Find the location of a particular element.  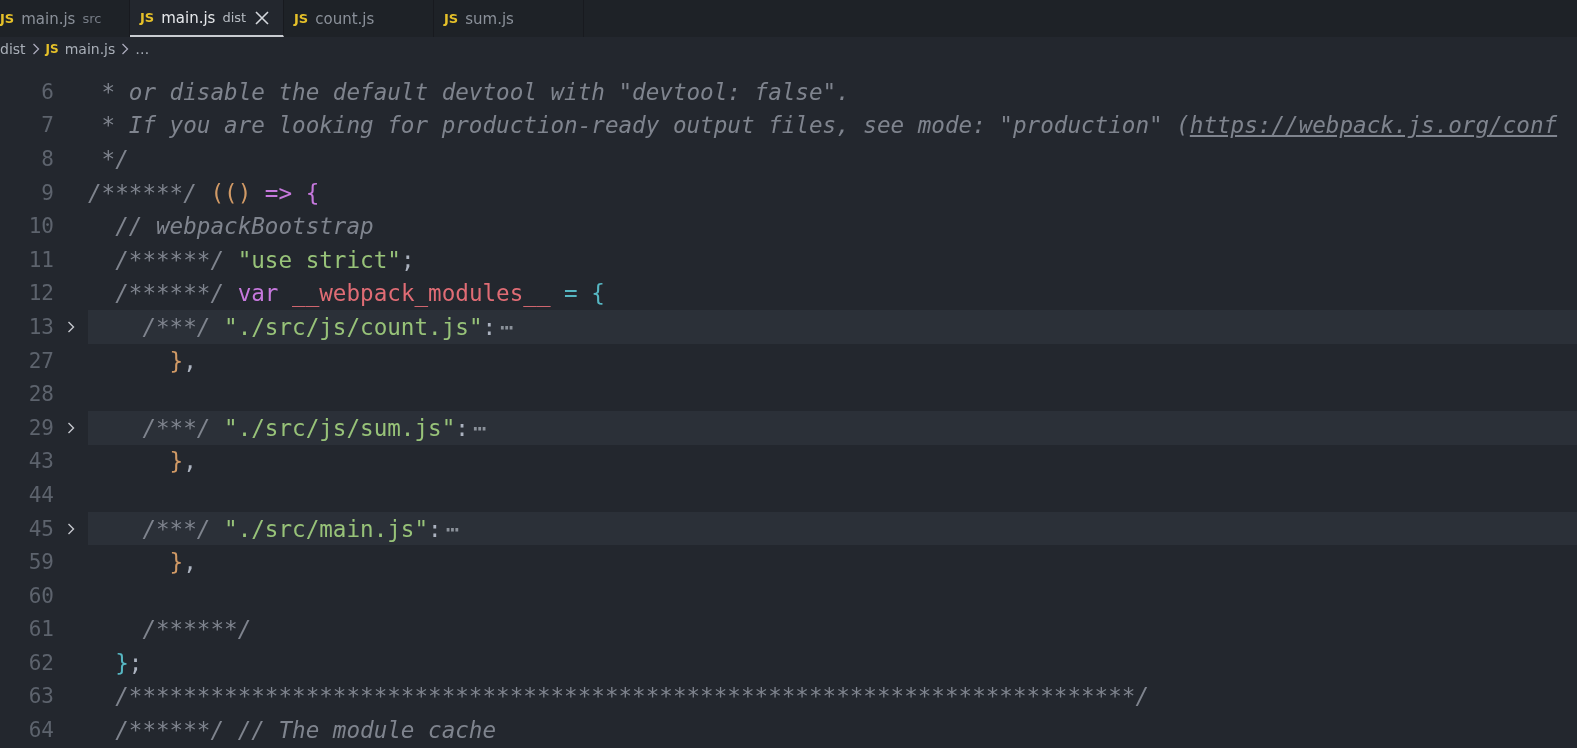

code-bracket: (() is located at coordinates (231, 192).